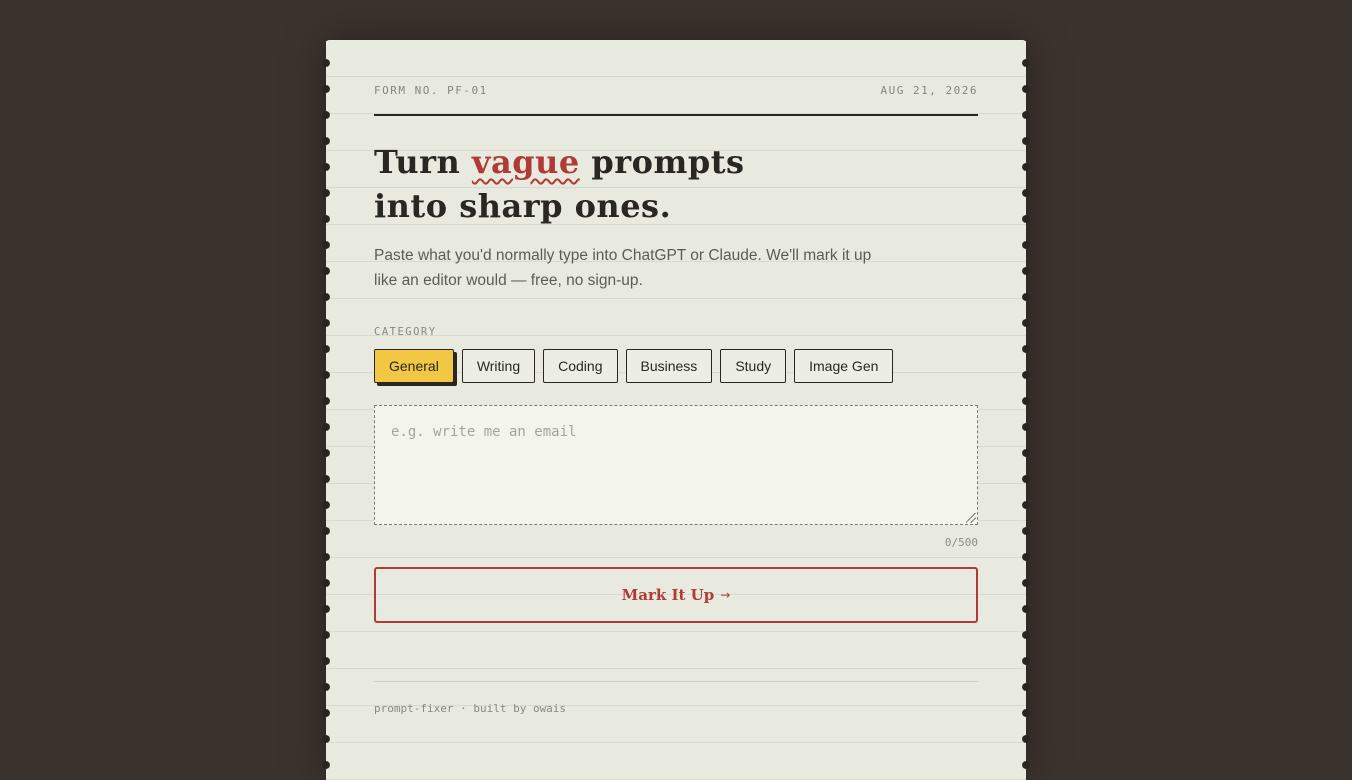 This screenshot has height=780, width=1352. Describe the element at coordinates (414, 366) in the screenshot. I see `category-chip-general: General` at that location.